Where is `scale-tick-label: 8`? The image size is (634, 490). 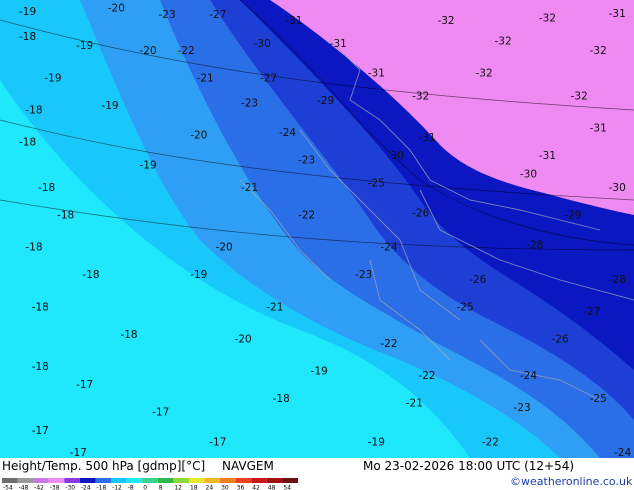
scale-tick-label: 8 is located at coordinates (161, 487).